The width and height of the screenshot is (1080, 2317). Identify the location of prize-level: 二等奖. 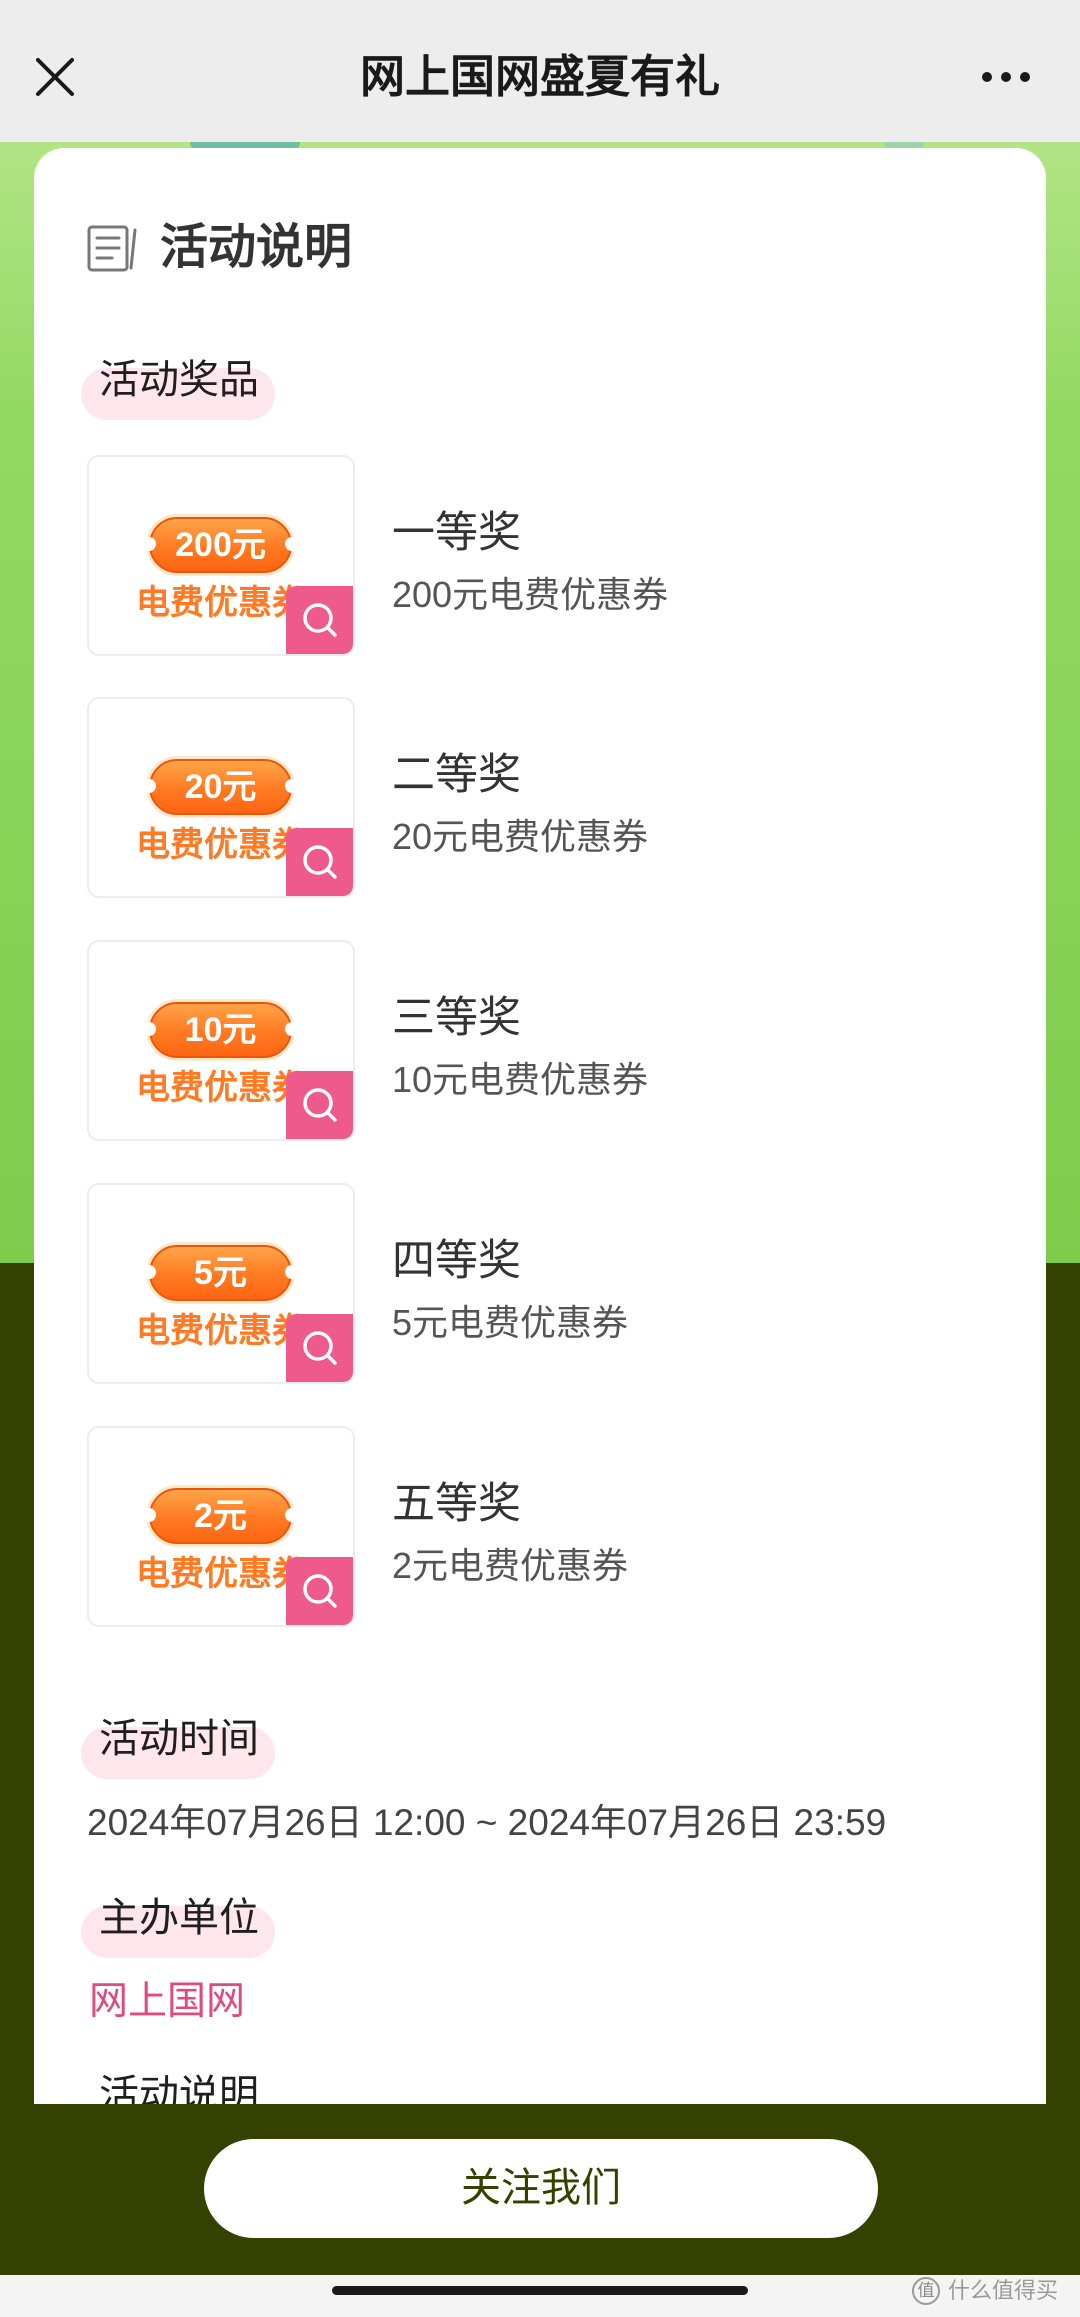
(456, 775).